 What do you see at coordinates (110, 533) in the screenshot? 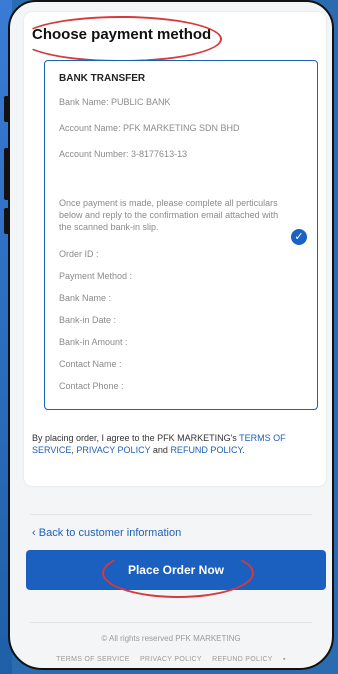
I see `back-label: Back to customer information` at bounding box center [110, 533].